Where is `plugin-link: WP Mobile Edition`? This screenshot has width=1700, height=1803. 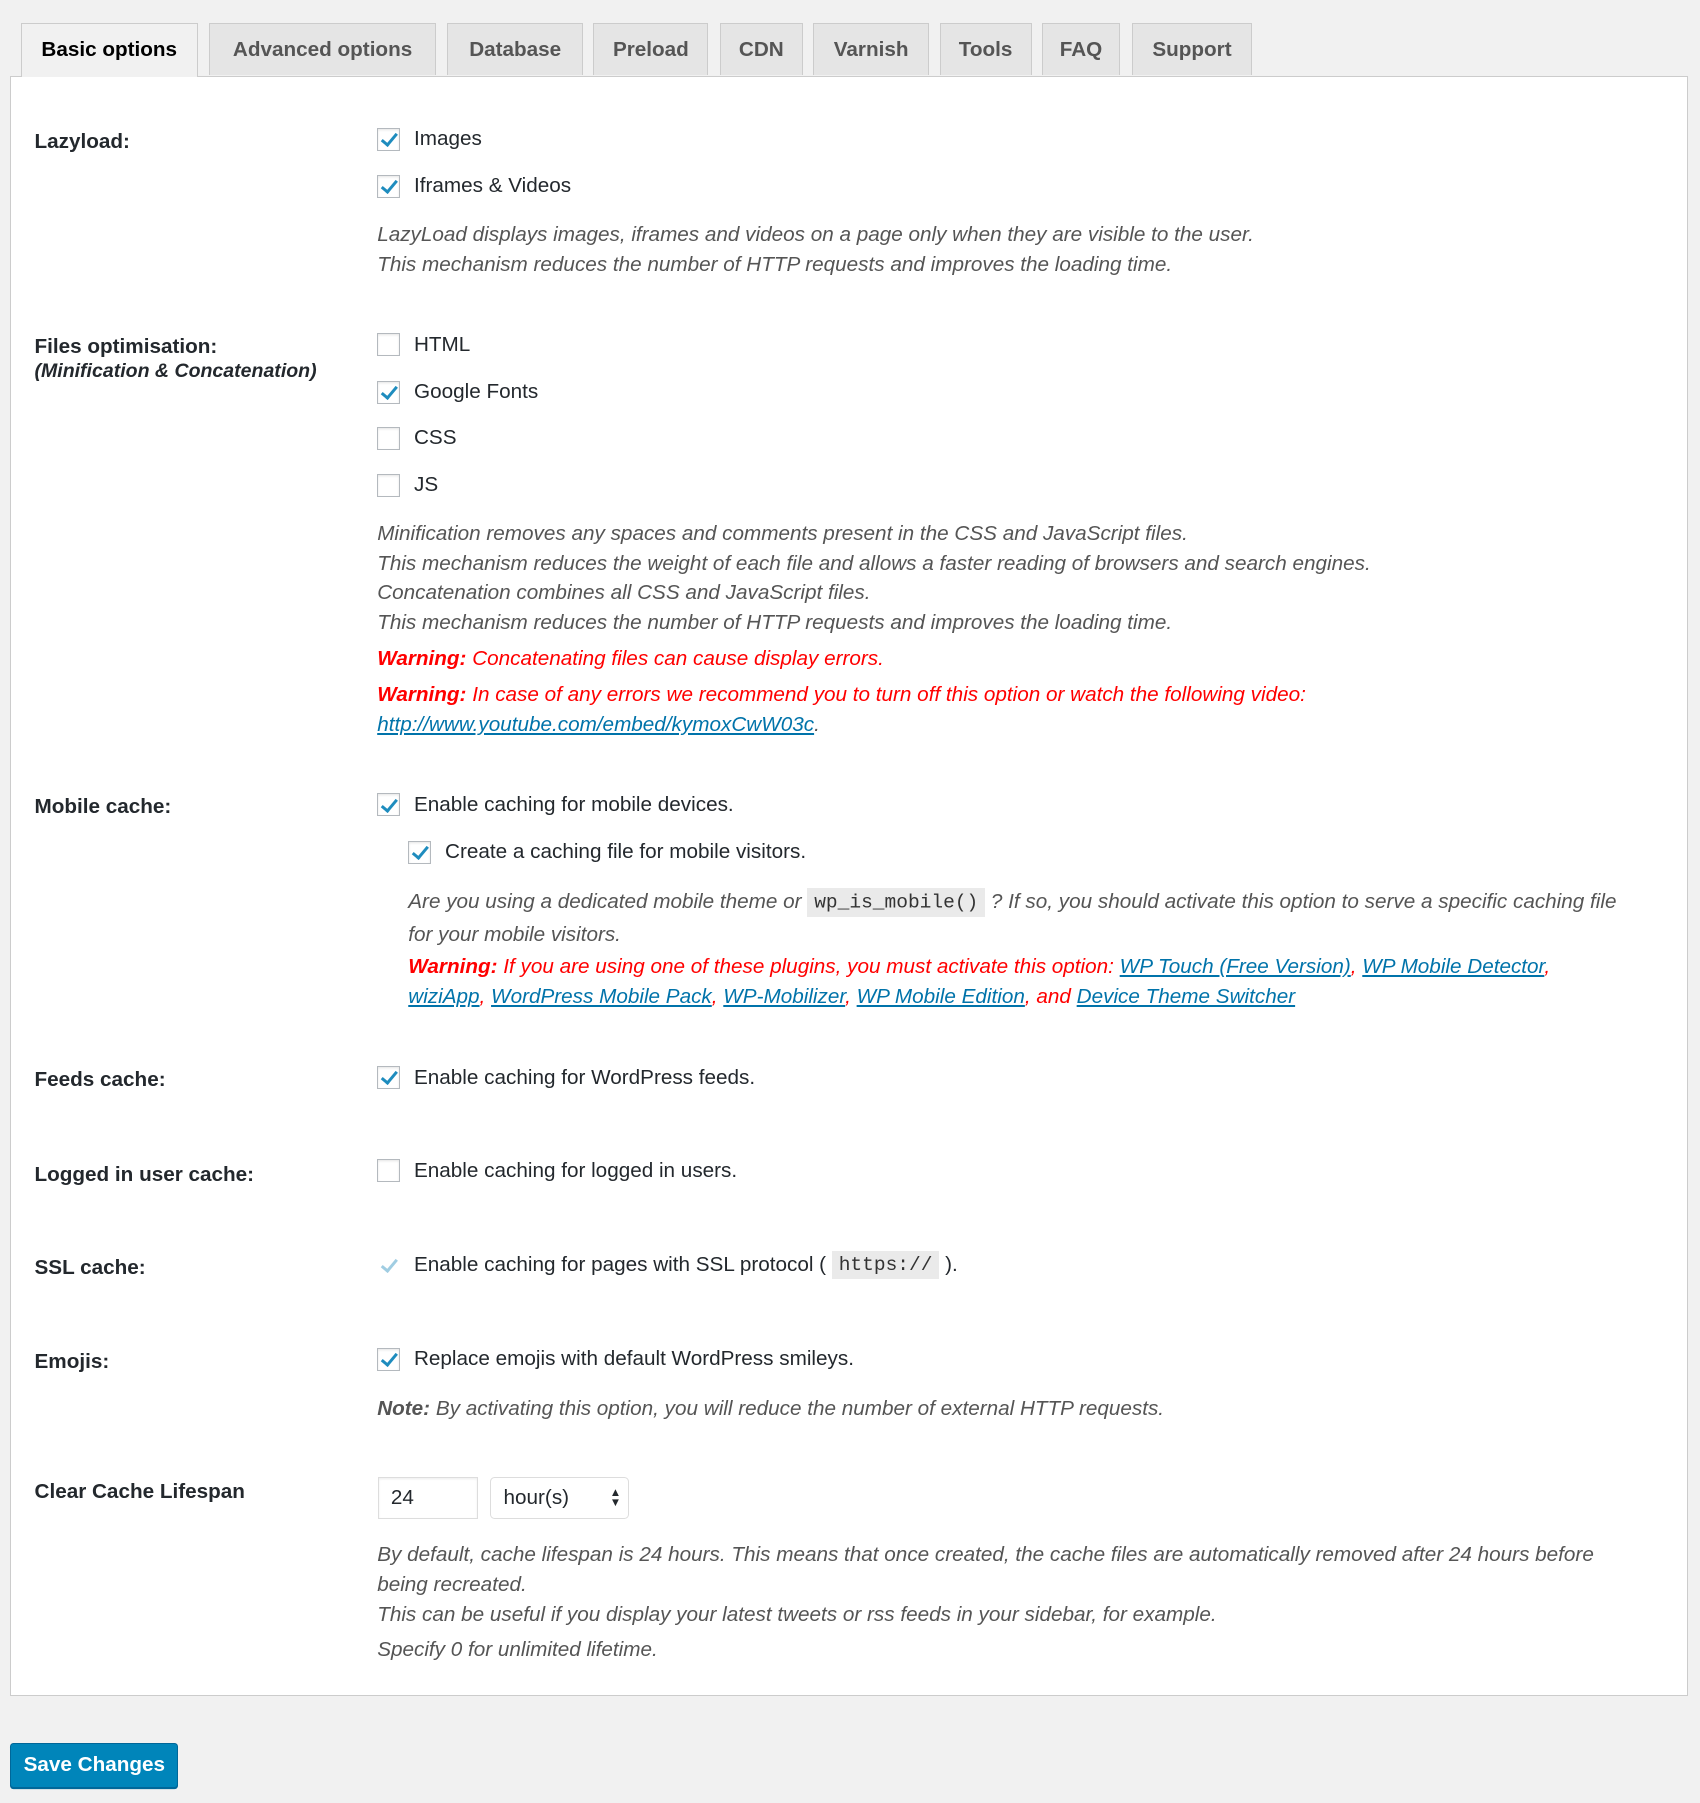 plugin-link: WP Mobile Edition is located at coordinates (941, 996).